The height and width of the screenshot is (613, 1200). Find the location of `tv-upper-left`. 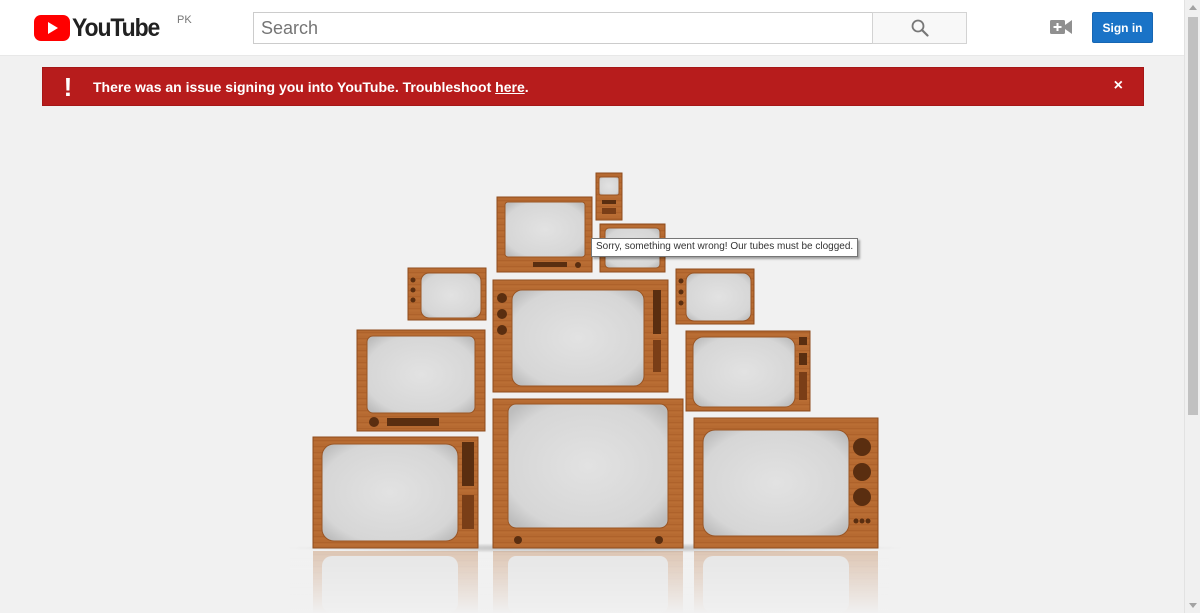

tv-upper-left is located at coordinates (447, 294).